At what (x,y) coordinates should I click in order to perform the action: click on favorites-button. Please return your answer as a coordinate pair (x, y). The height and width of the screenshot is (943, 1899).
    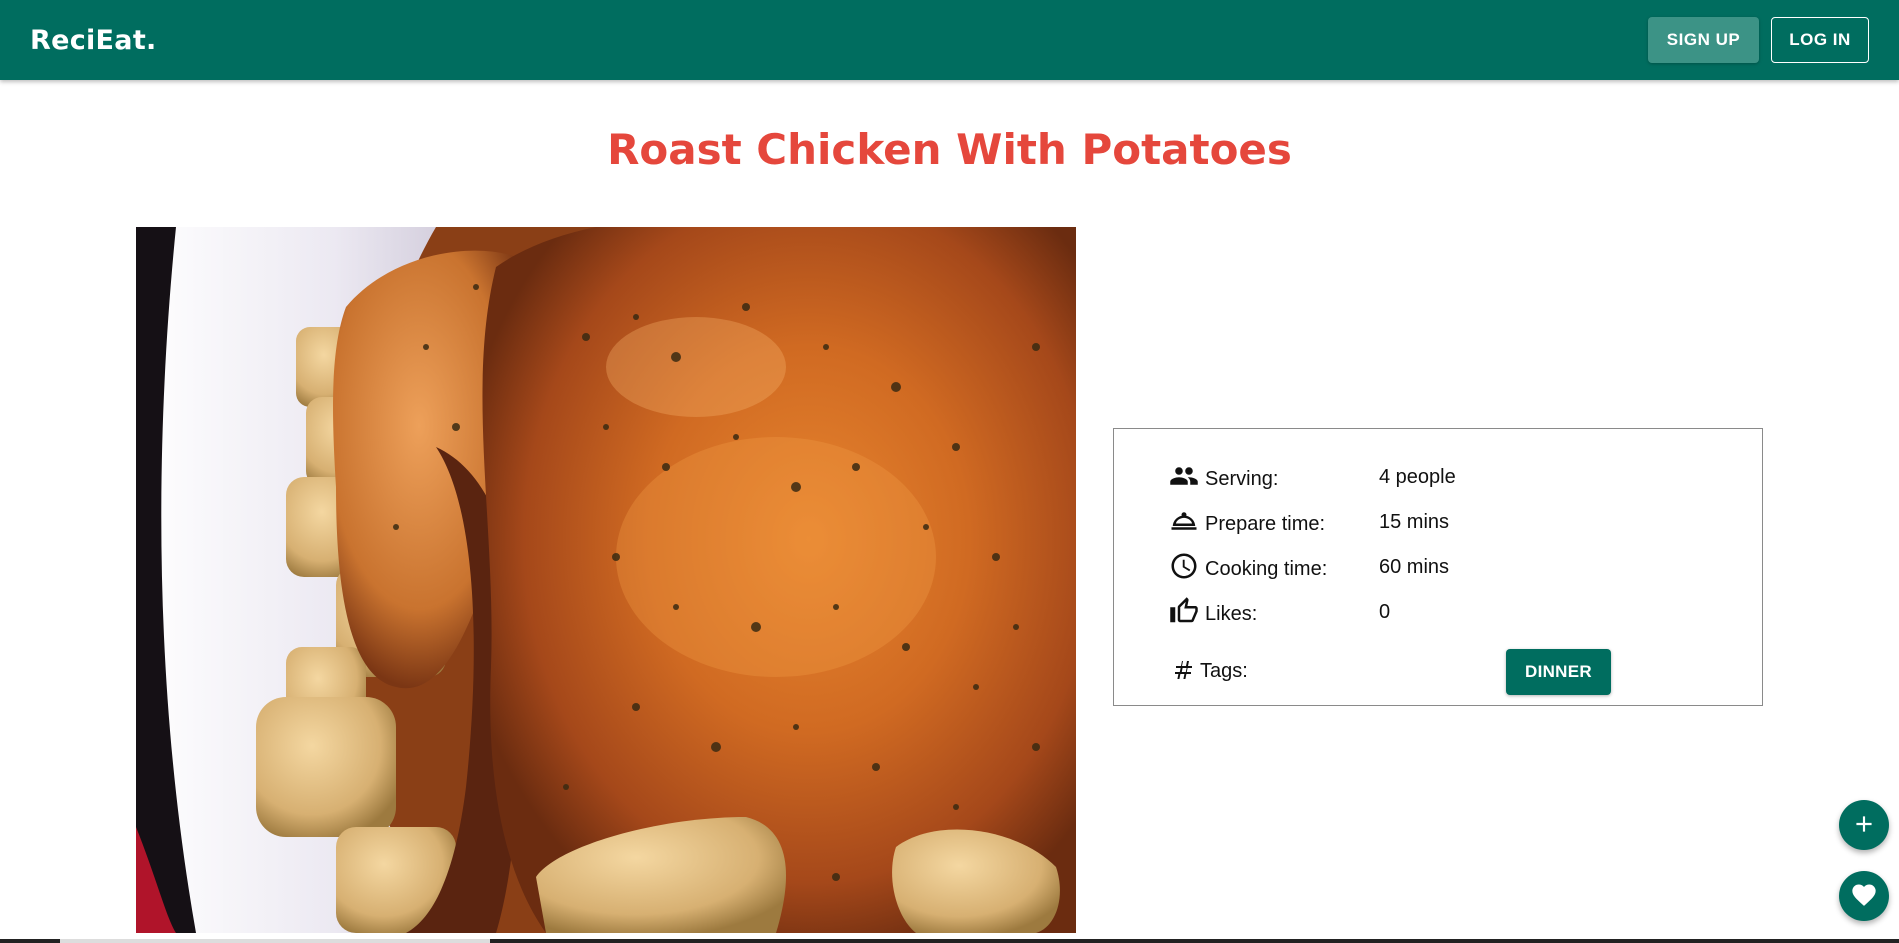
    Looking at the image, I should click on (1864, 896).